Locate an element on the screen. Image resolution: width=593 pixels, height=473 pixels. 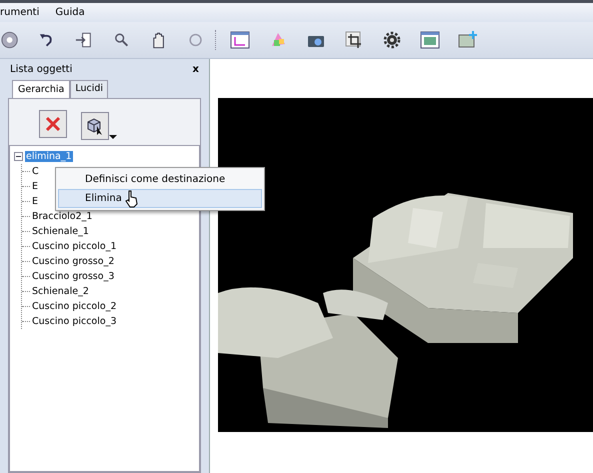
menu-item: Definisci come destinazione is located at coordinates (160, 179).